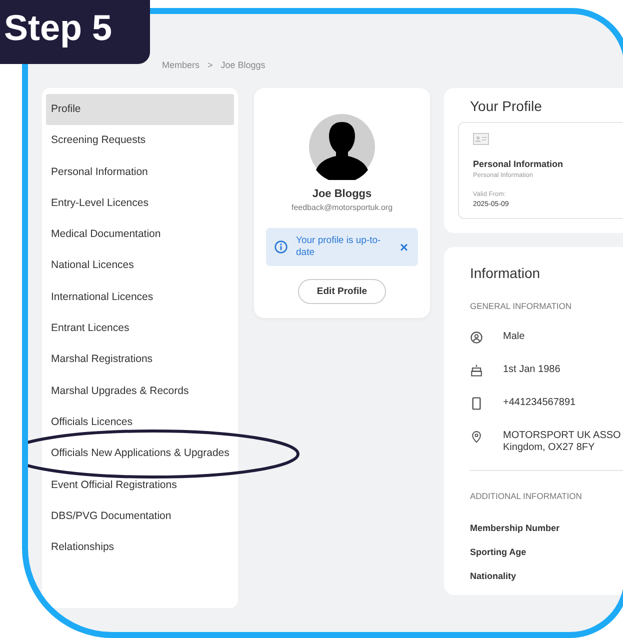  What do you see at coordinates (210, 66) in the screenshot?
I see `breadcrumb-item: >` at bounding box center [210, 66].